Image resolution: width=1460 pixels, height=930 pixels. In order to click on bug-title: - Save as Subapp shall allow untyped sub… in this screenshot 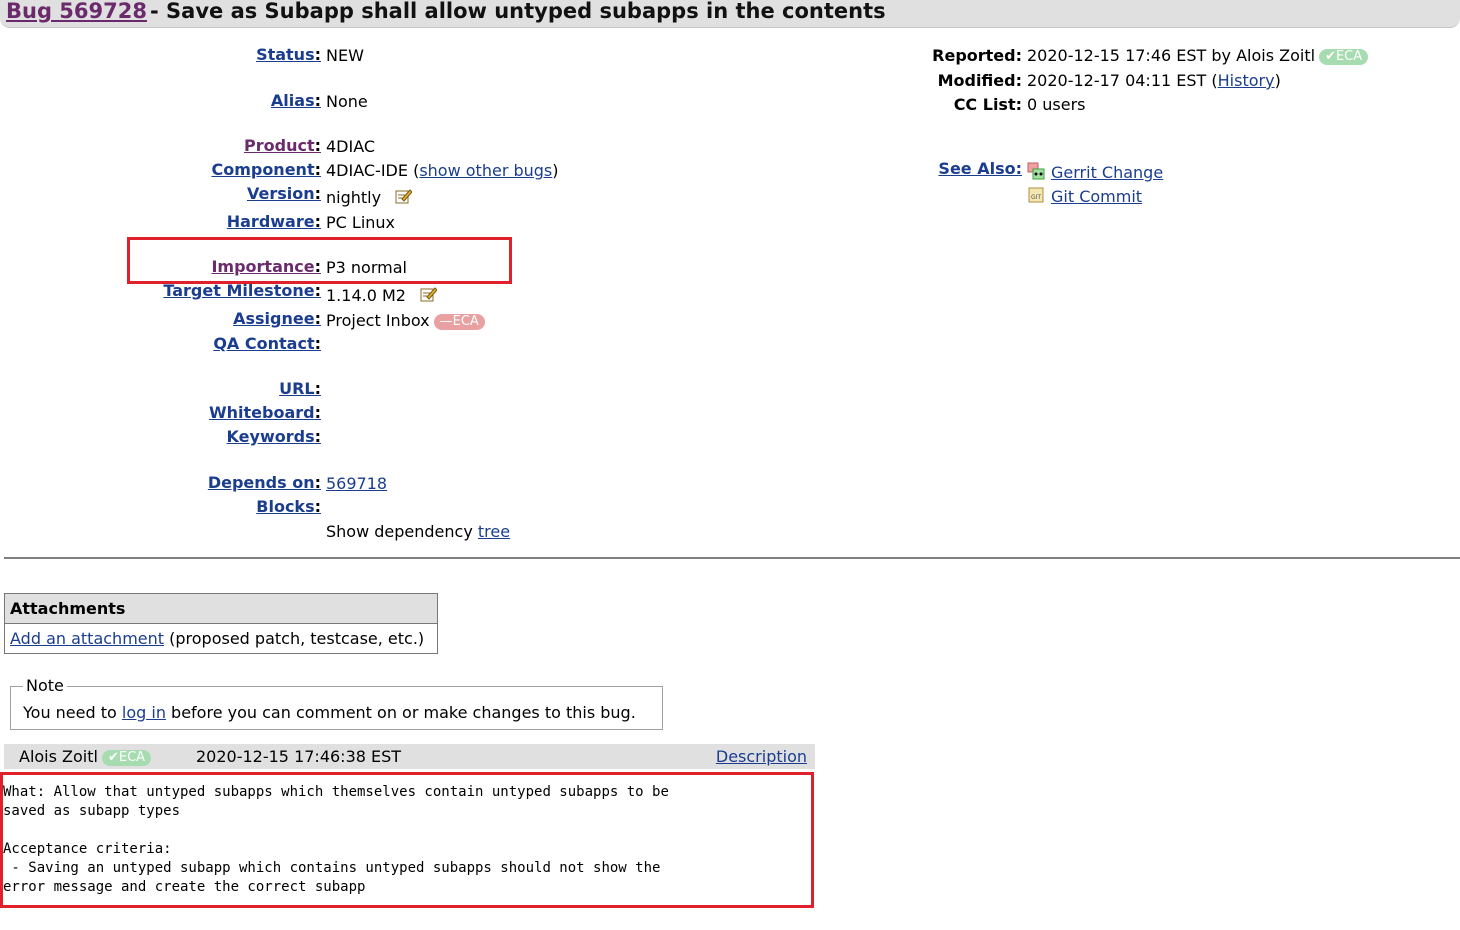, I will do `click(518, 11)`.